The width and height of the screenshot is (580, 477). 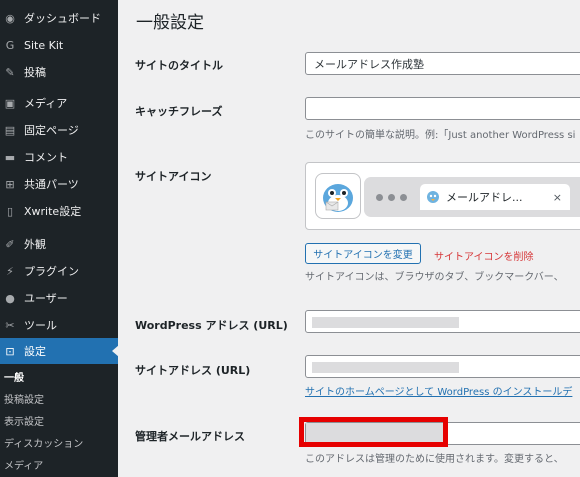 I want to click on bird-mascot-icon, so click(x=338, y=198).